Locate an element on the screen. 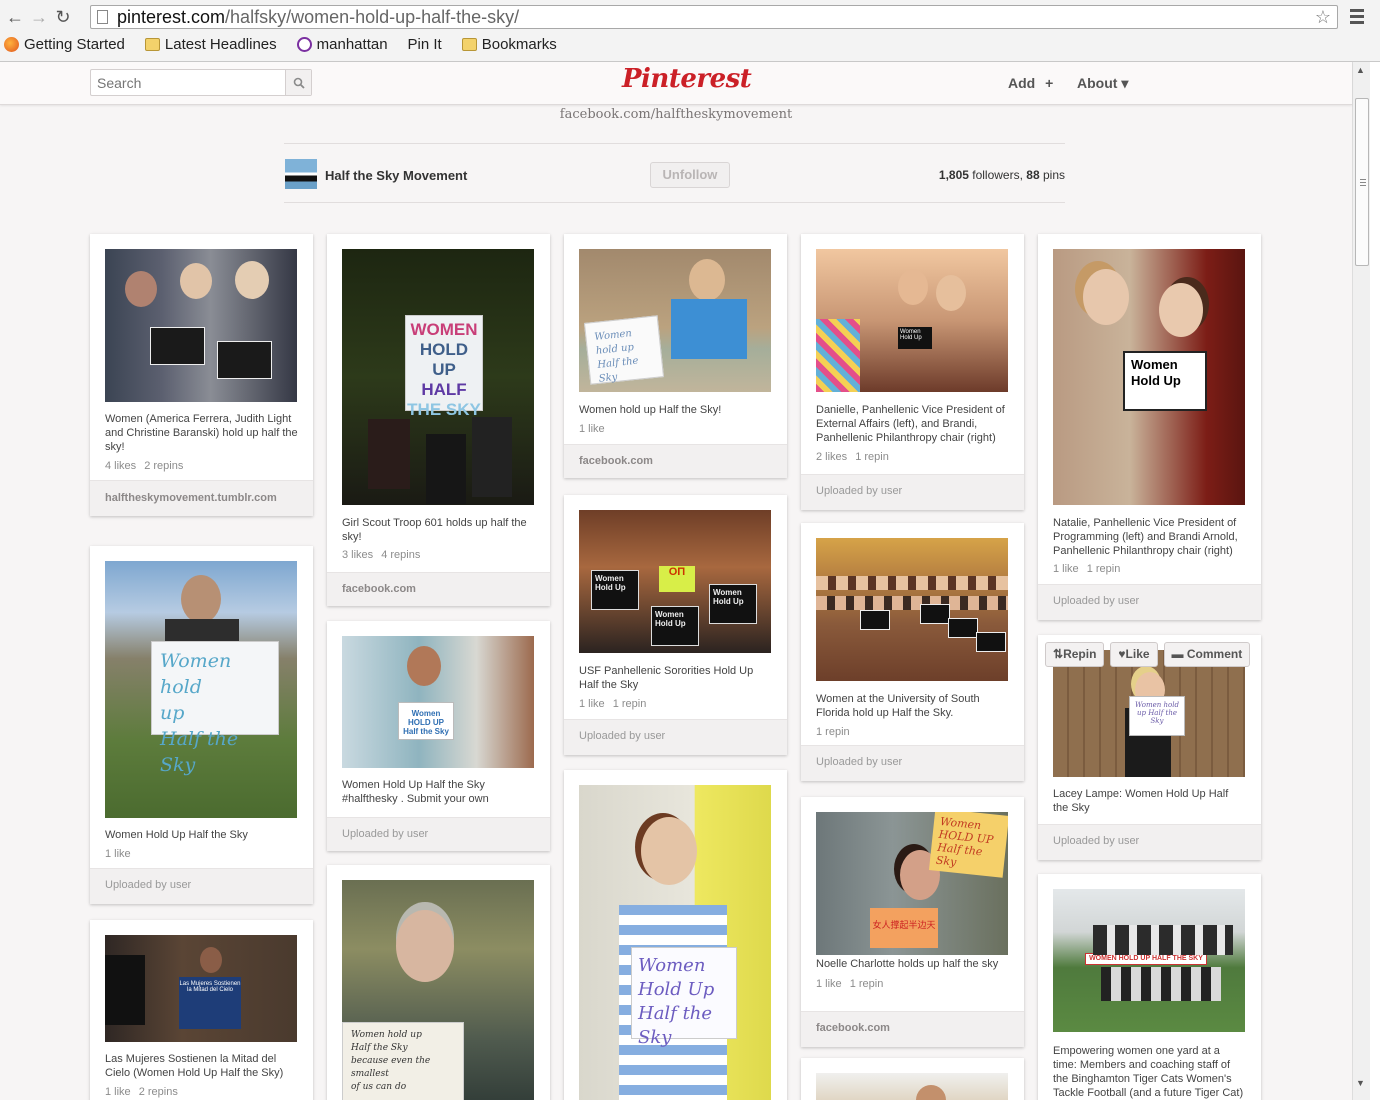 The image size is (1380, 1100). comment-icon: ▬ is located at coordinates (1177, 654).